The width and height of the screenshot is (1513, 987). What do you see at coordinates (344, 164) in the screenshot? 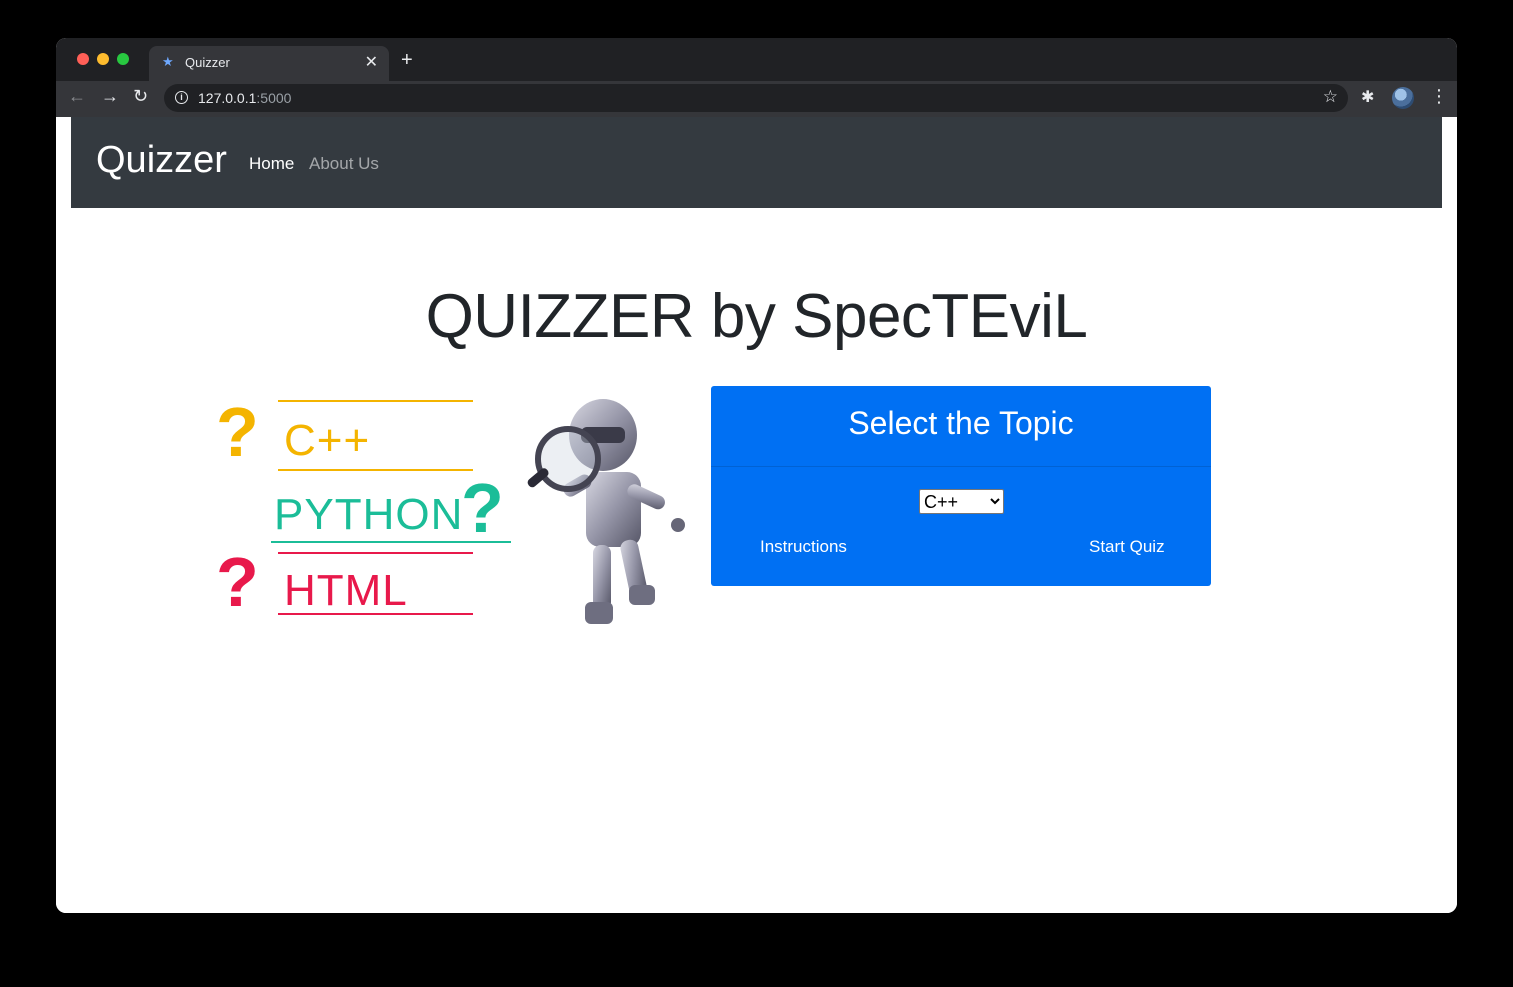
I see `nav-about-link: About Us` at bounding box center [344, 164].